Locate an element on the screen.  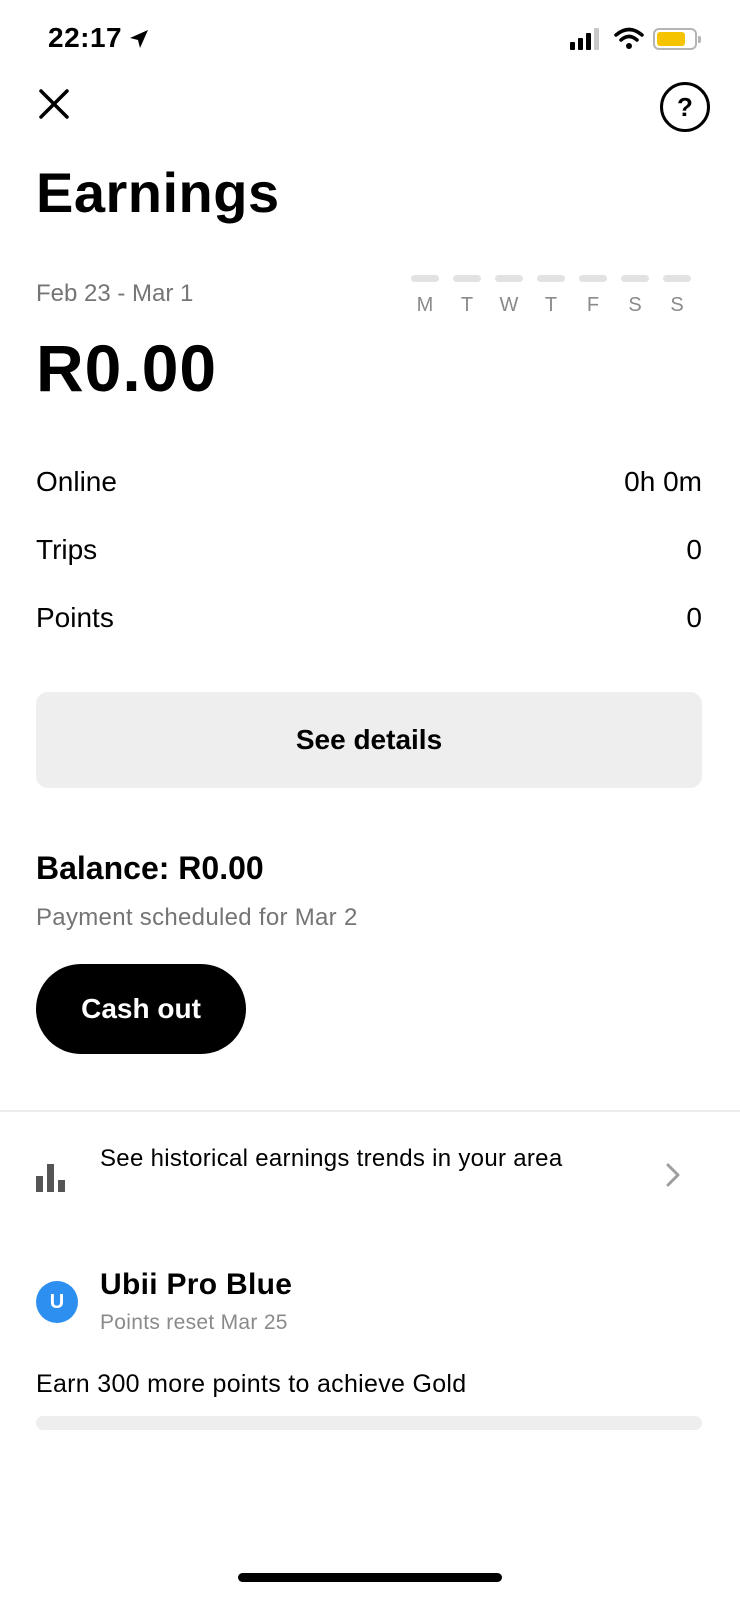
date-range: Feb 23 - Mar 1 is located at coordinates (114, 294).